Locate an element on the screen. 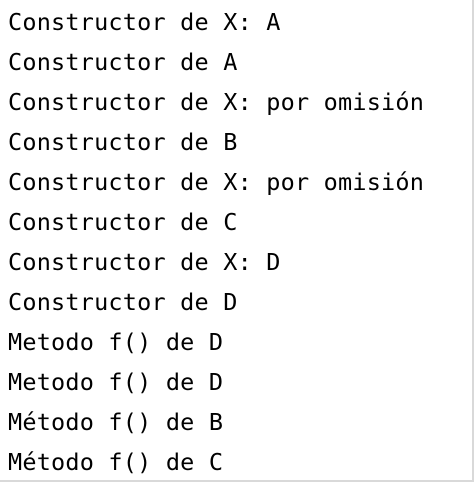  console-line: Constructor de B is located at coordinates (123, 142).